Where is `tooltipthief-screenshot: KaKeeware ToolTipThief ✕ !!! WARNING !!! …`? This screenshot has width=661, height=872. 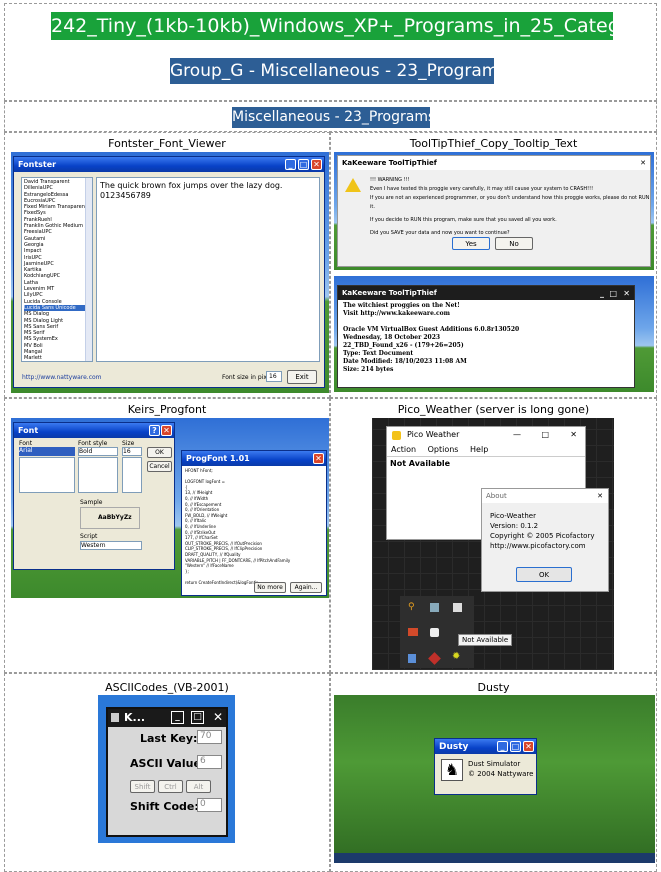 tooltipthief-screenshot: KaKeeware ToolTipThief ✕ !!! WARNING !!! … is located at coordinates (494, 211).